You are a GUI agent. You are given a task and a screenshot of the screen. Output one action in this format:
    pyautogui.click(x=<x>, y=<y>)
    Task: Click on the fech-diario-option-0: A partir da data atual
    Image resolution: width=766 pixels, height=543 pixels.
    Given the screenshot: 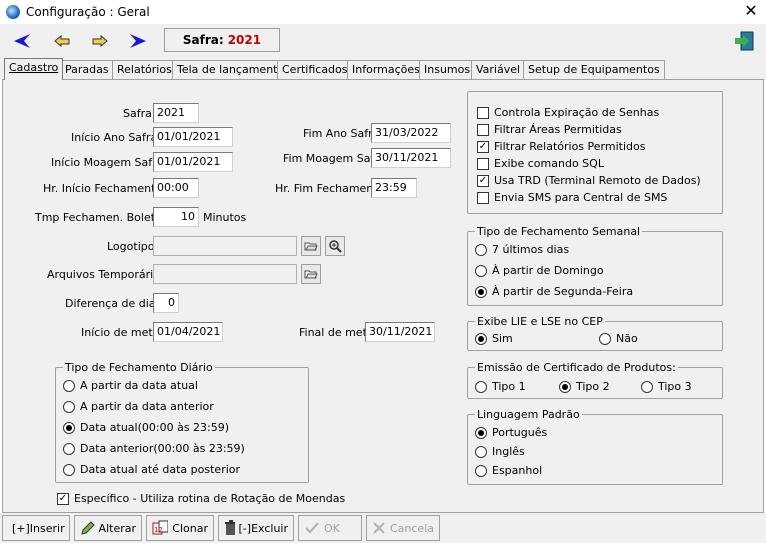 What is the action you would take?
    pyautogui.click(x=130, y=385)
    